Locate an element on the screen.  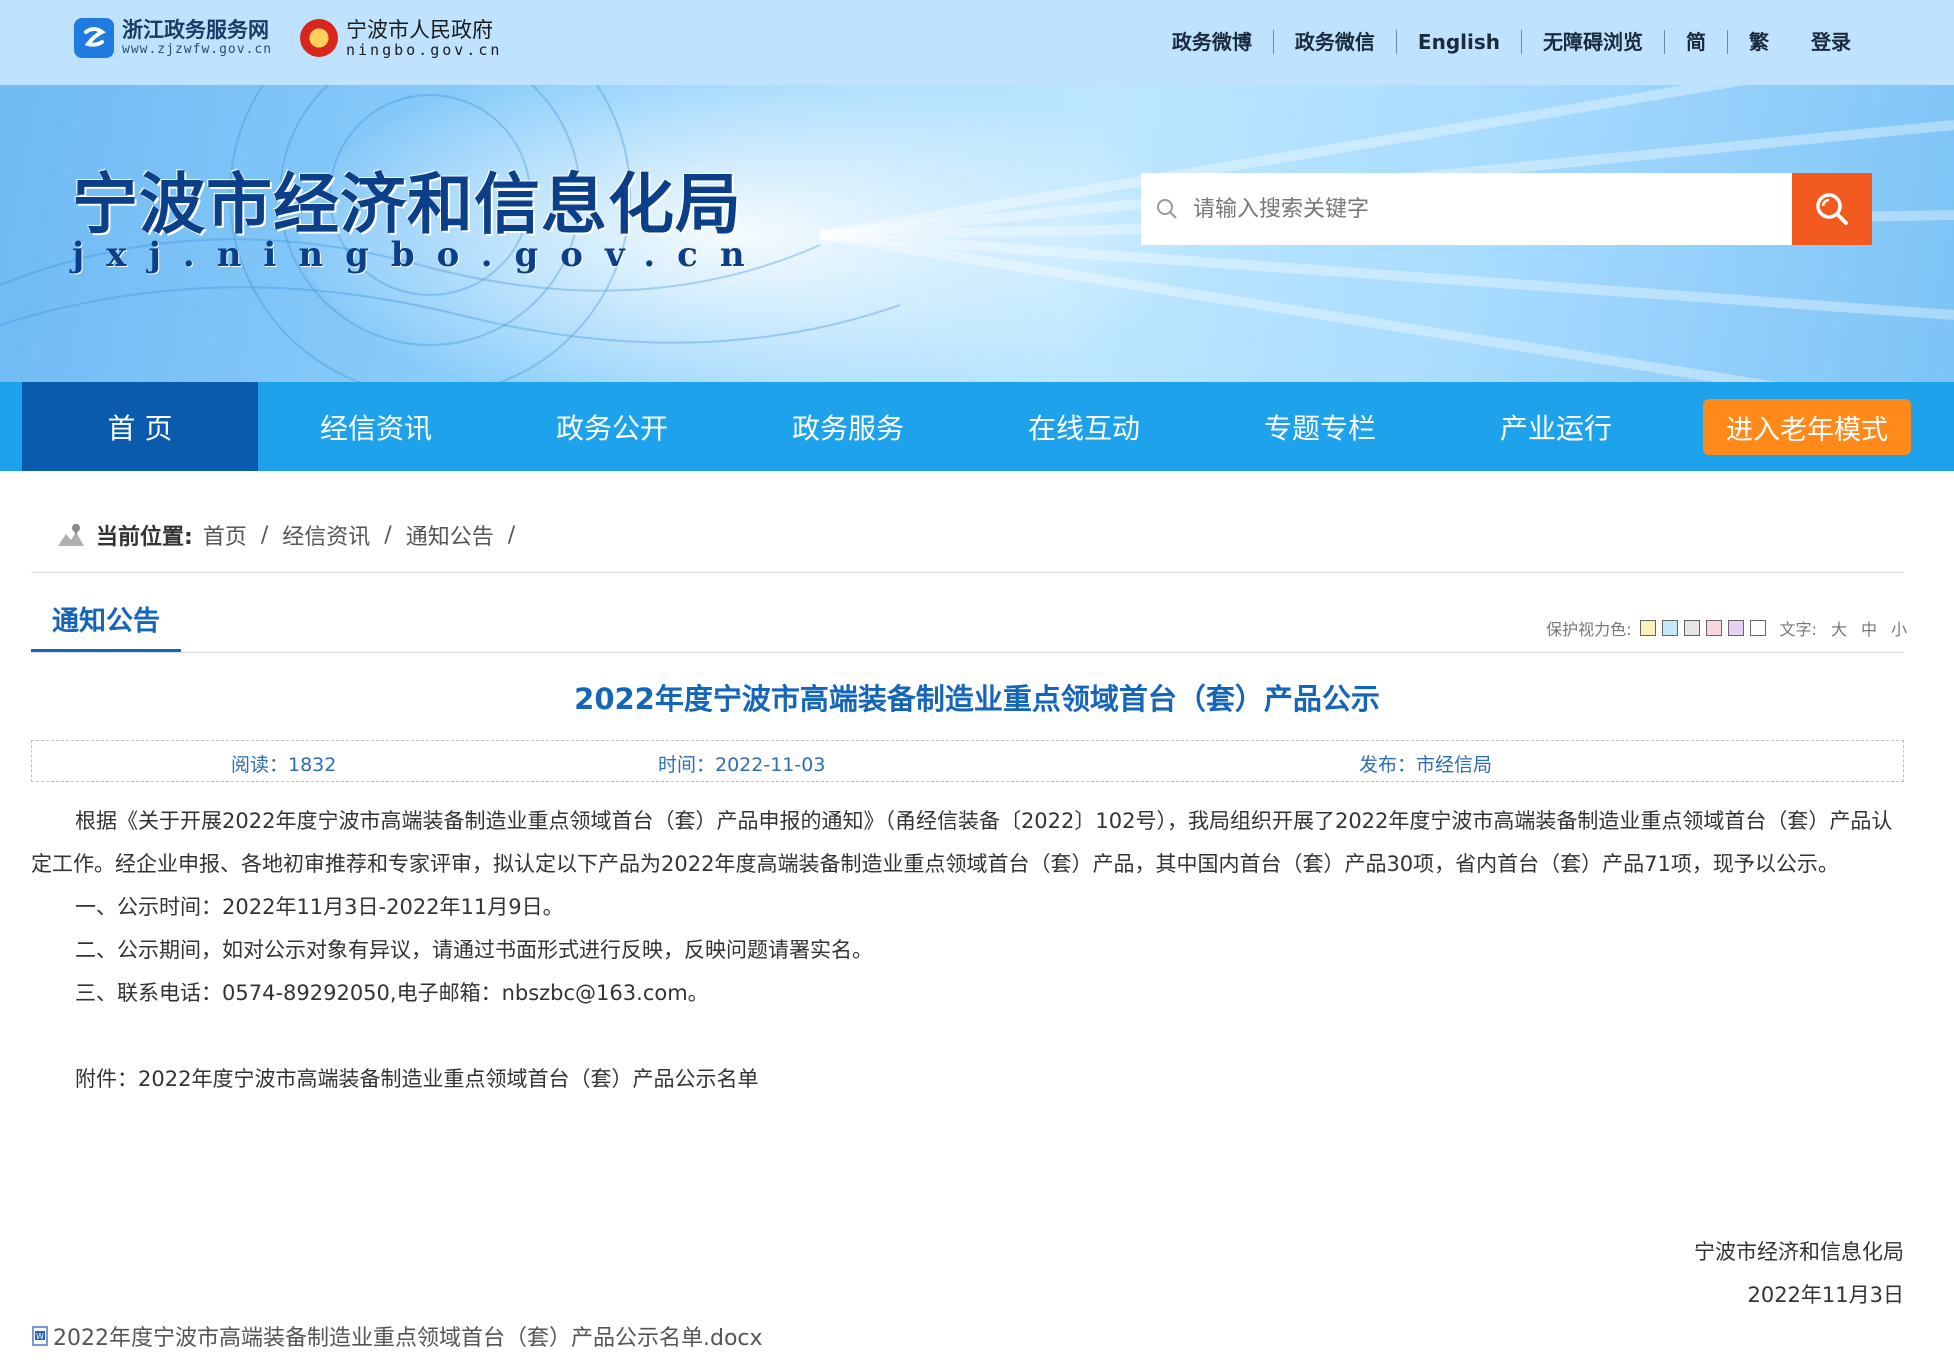
site-name: 宁波市经济和信息化局 is located at coordinates (407, 204).